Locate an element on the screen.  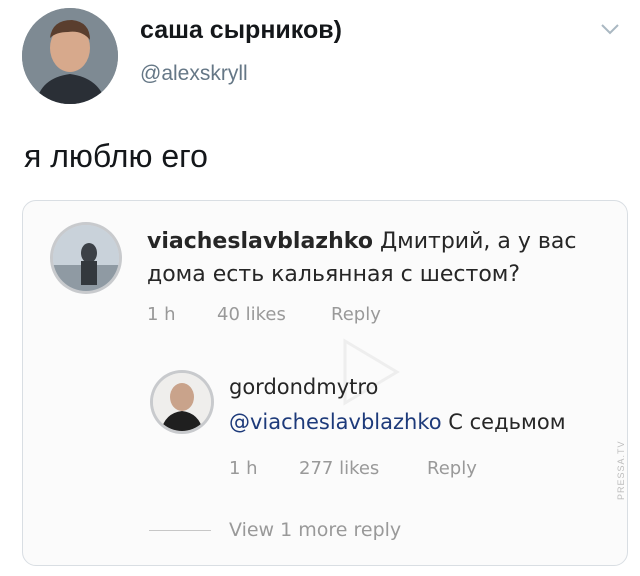
reply-body: С седьмом is located at coordinates (507, 422).